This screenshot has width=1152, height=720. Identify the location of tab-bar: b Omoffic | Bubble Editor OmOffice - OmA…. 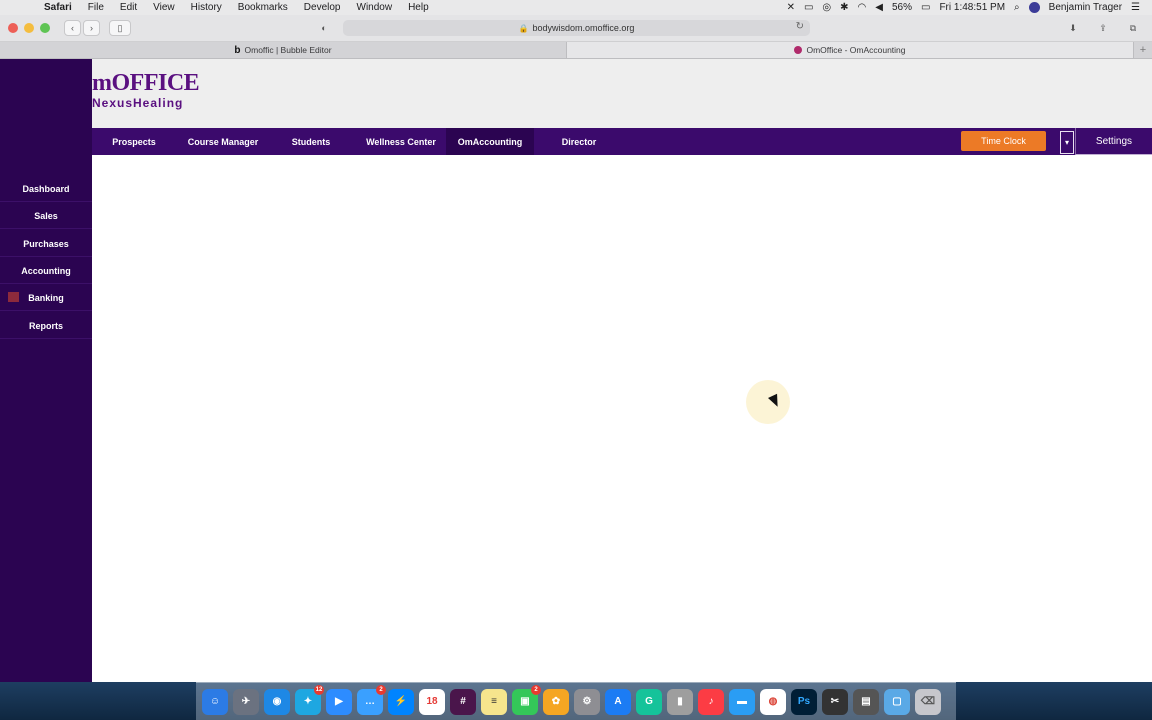
(576, 50).